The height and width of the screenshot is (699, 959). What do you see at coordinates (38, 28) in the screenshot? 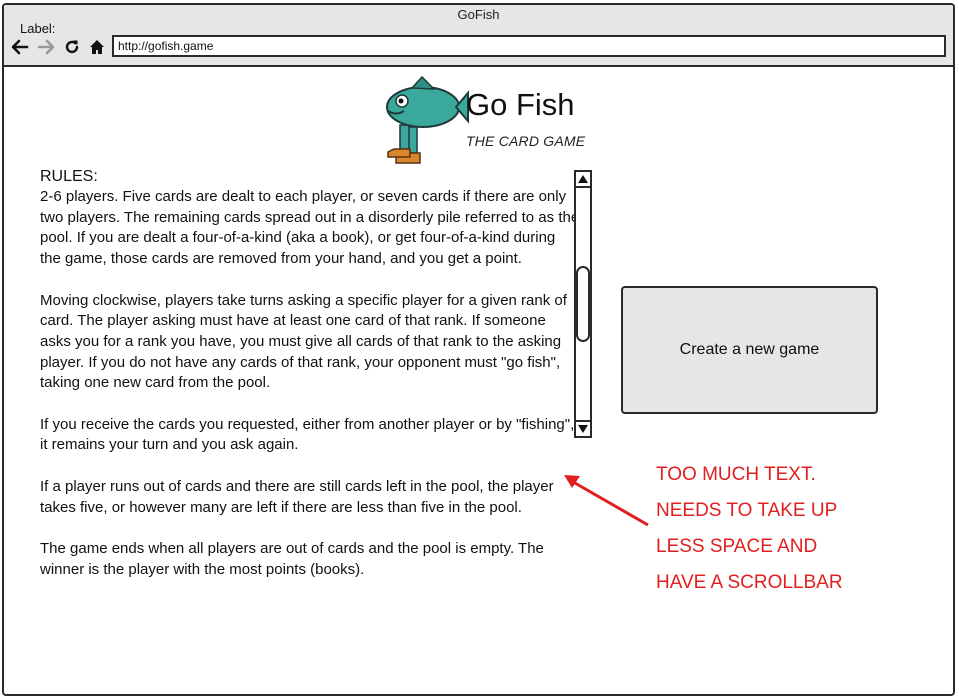
I see `chrome-label: Label:` at bounding box center [38, 28].